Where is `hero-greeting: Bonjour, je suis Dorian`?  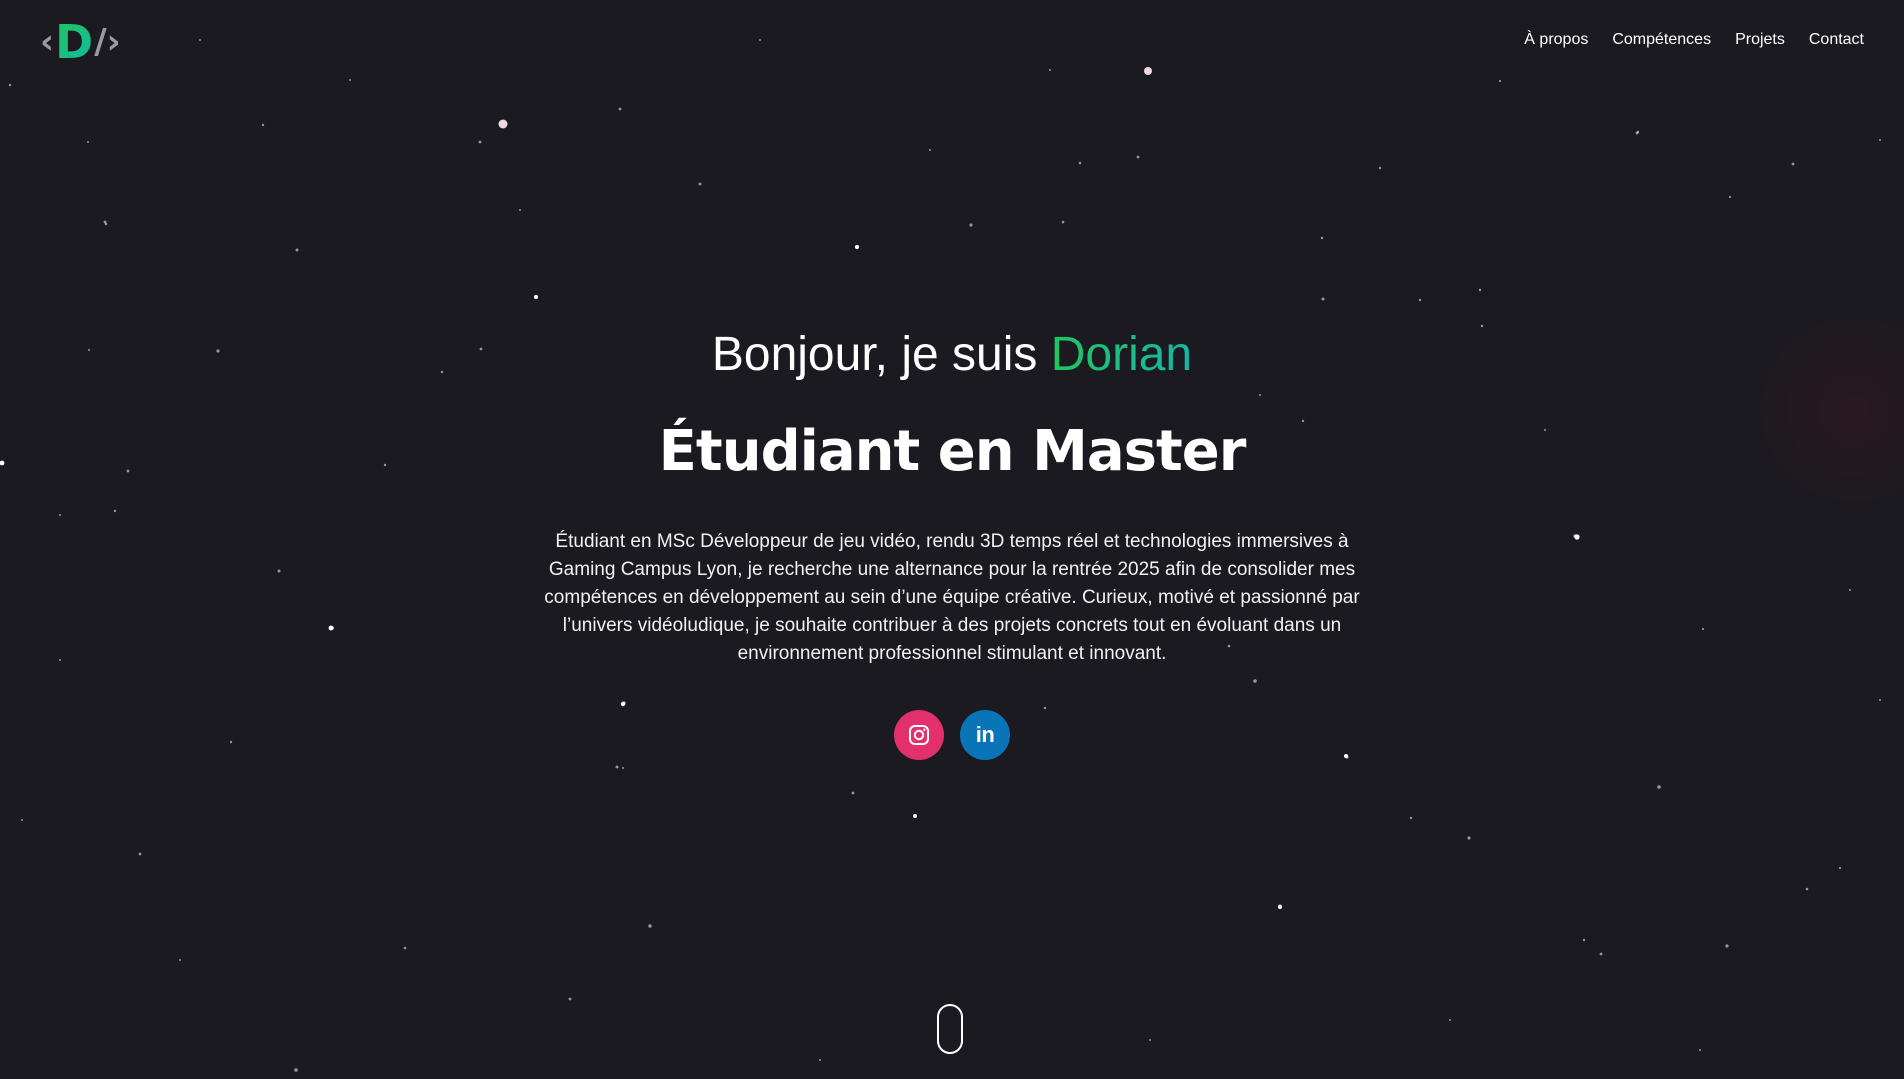
hero-greeting: Bonjour, je suis Dorian is located at coordinates (952, 355).